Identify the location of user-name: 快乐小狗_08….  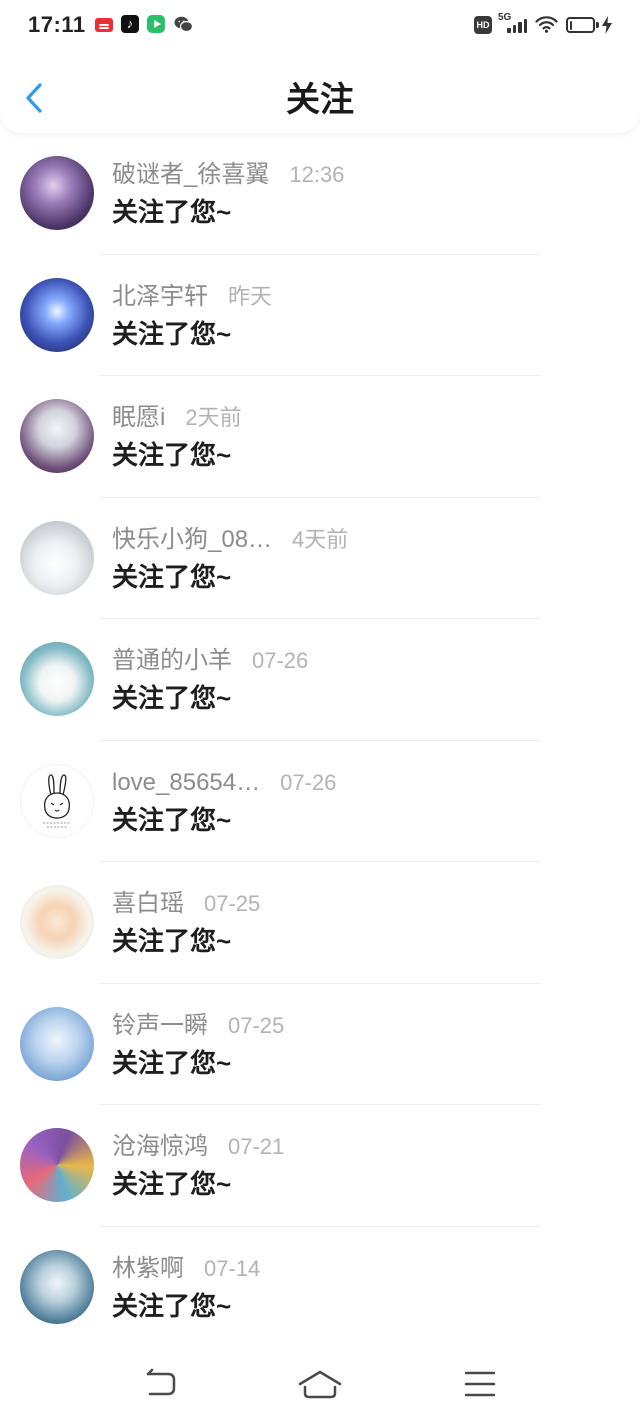
(192, 540).